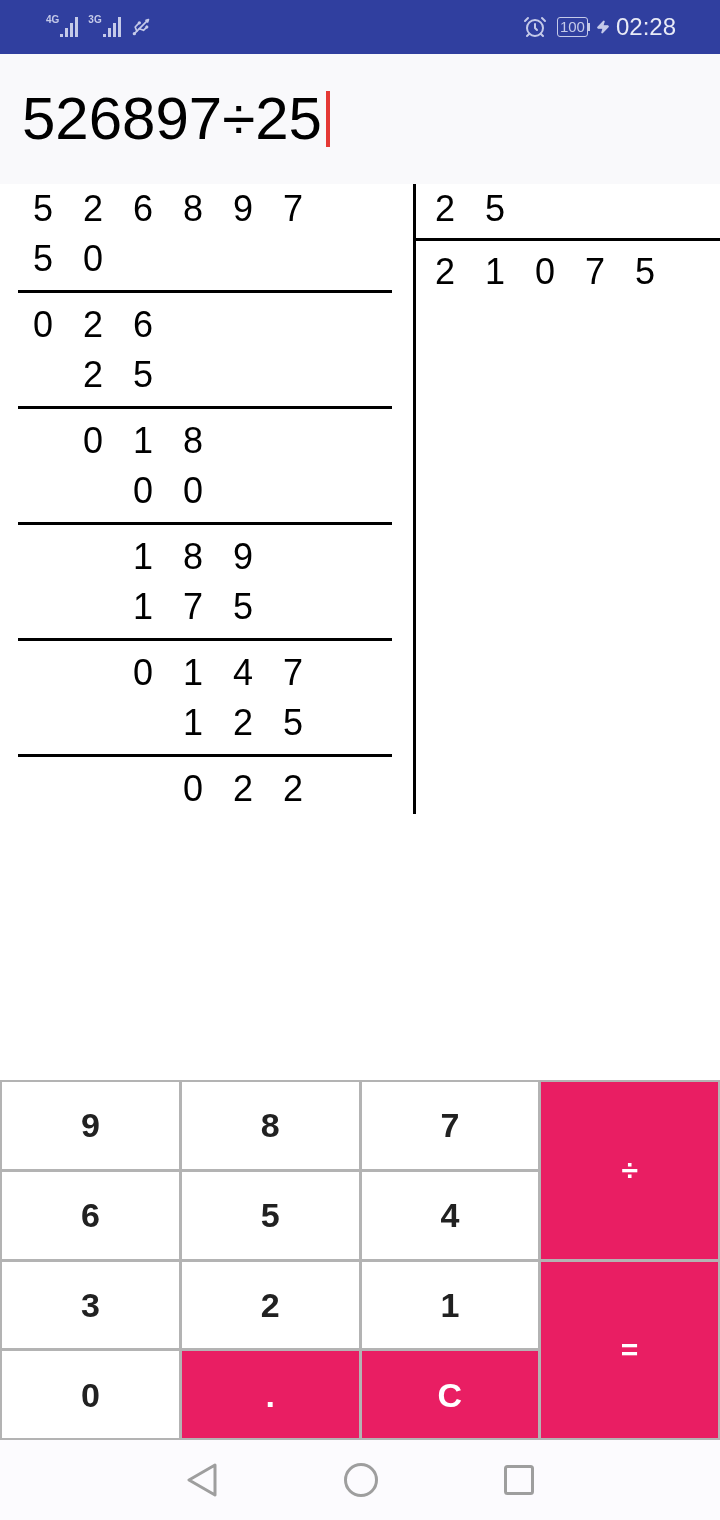  Describe the element at coordinates (629, 1349) in the screenshot. I see `keypad-key: =` at that location.